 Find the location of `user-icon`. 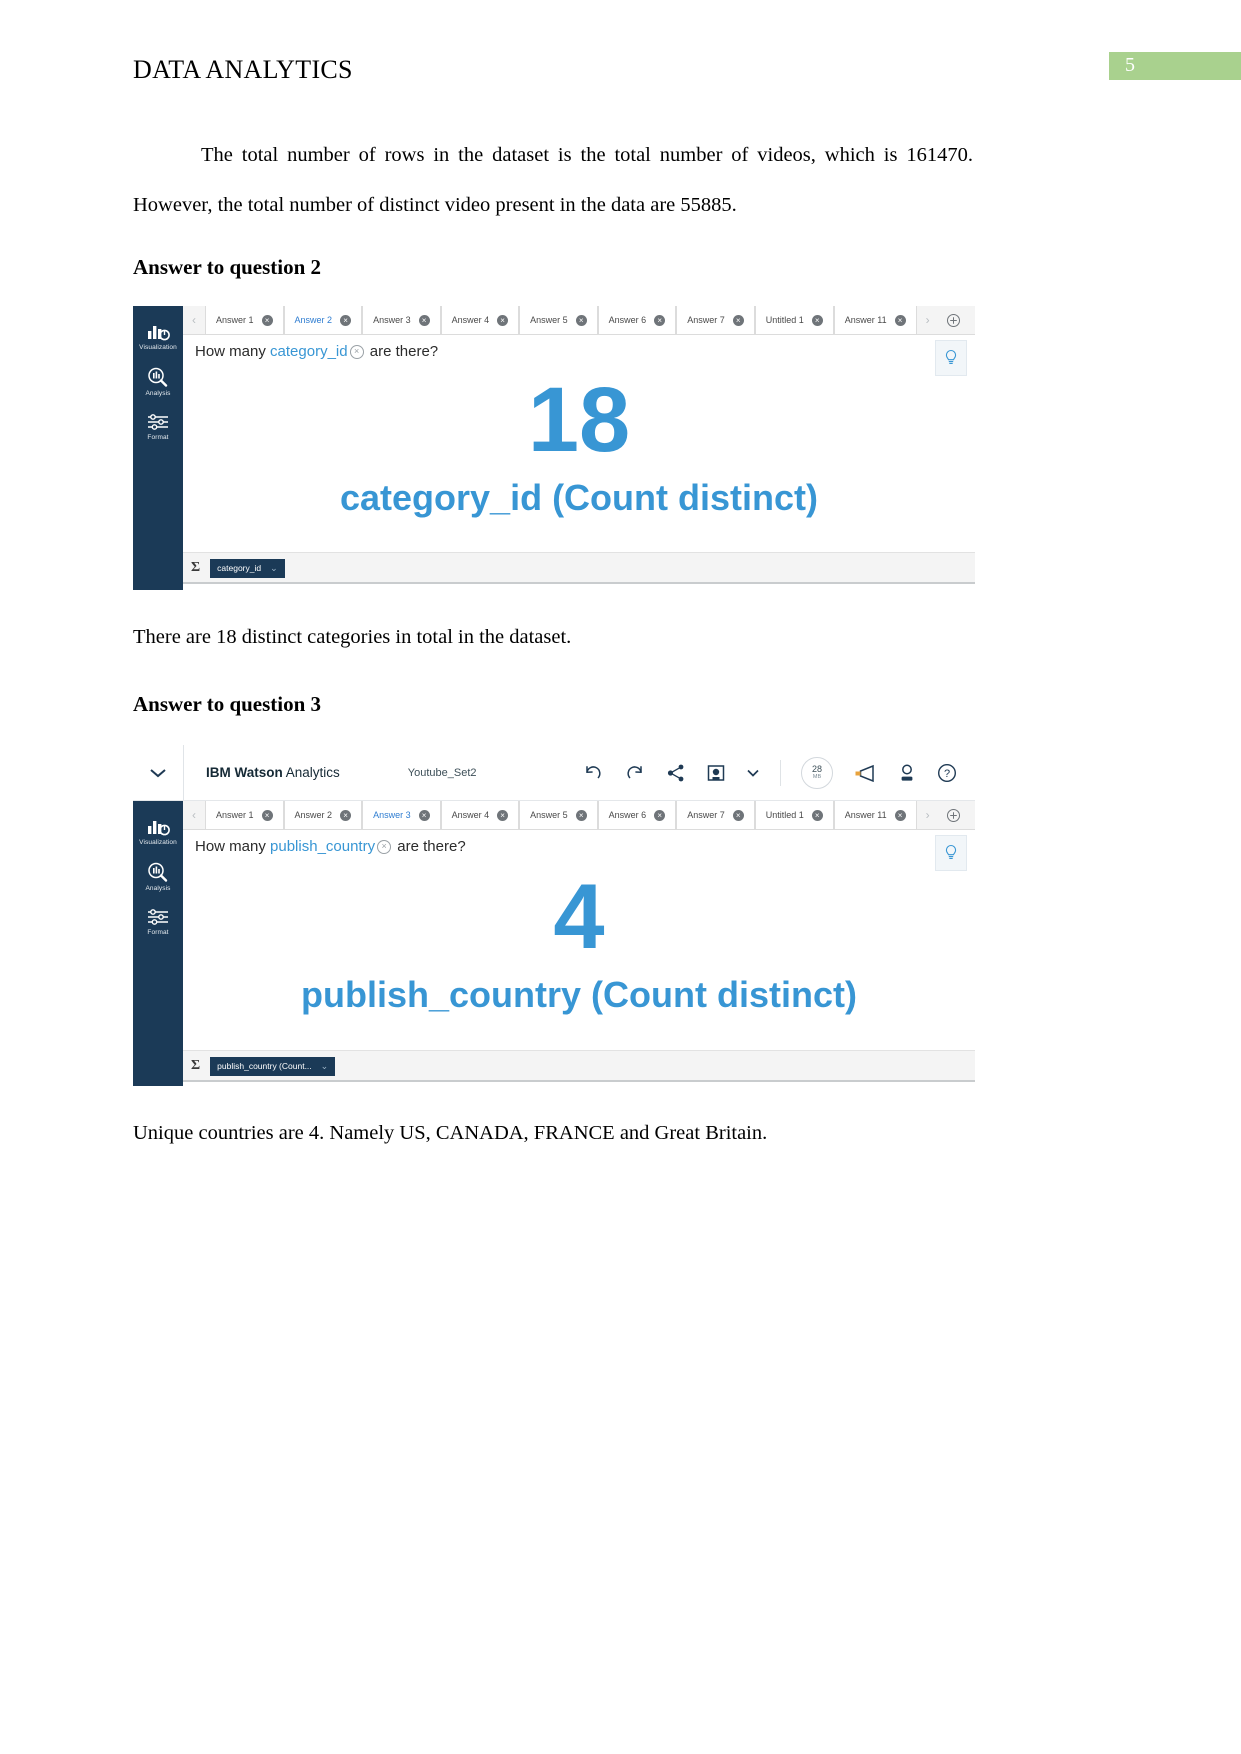

user-icon is located at coordinates (907, 773).